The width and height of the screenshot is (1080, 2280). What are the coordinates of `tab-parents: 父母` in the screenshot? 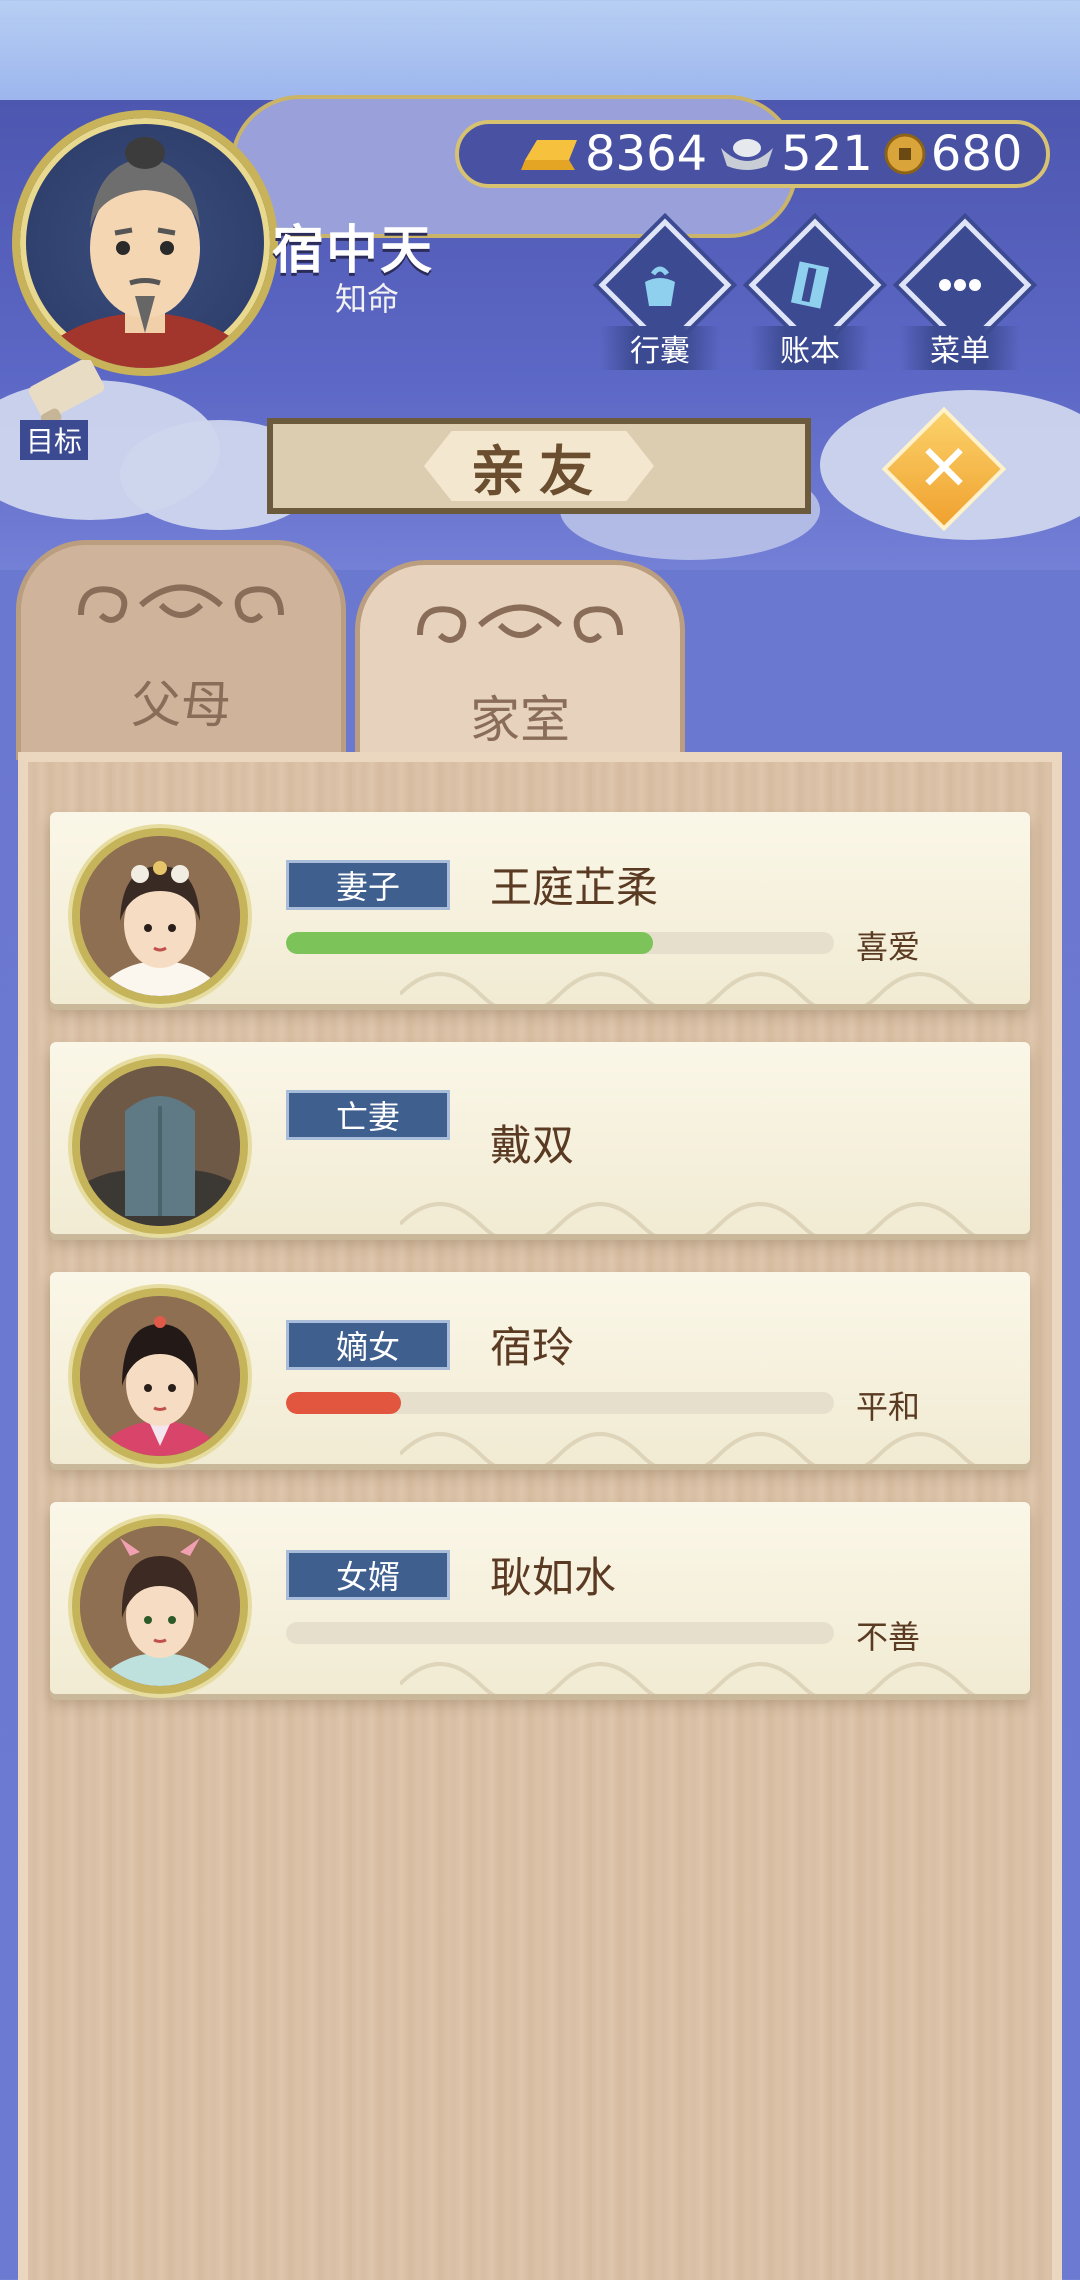 It's located at (181, 650).